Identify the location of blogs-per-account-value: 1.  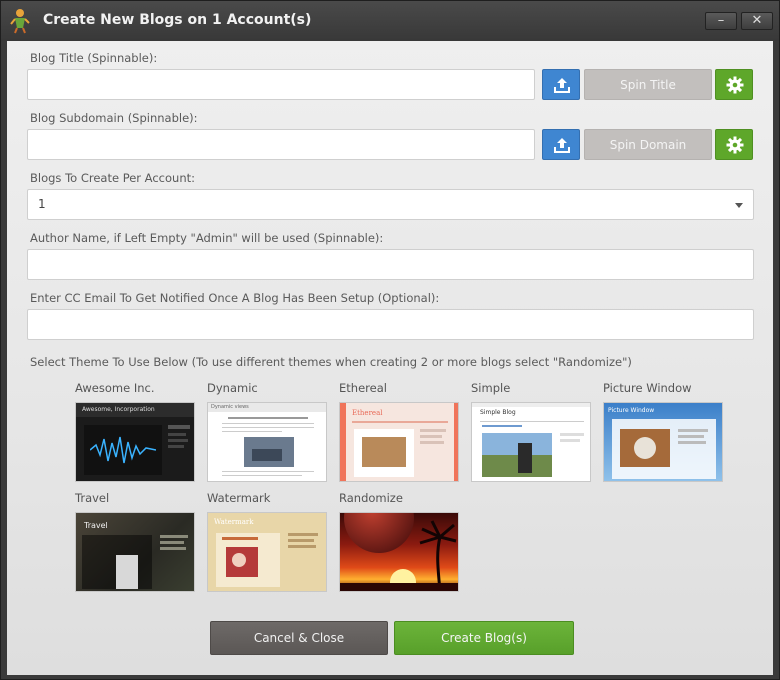
(42, 204).